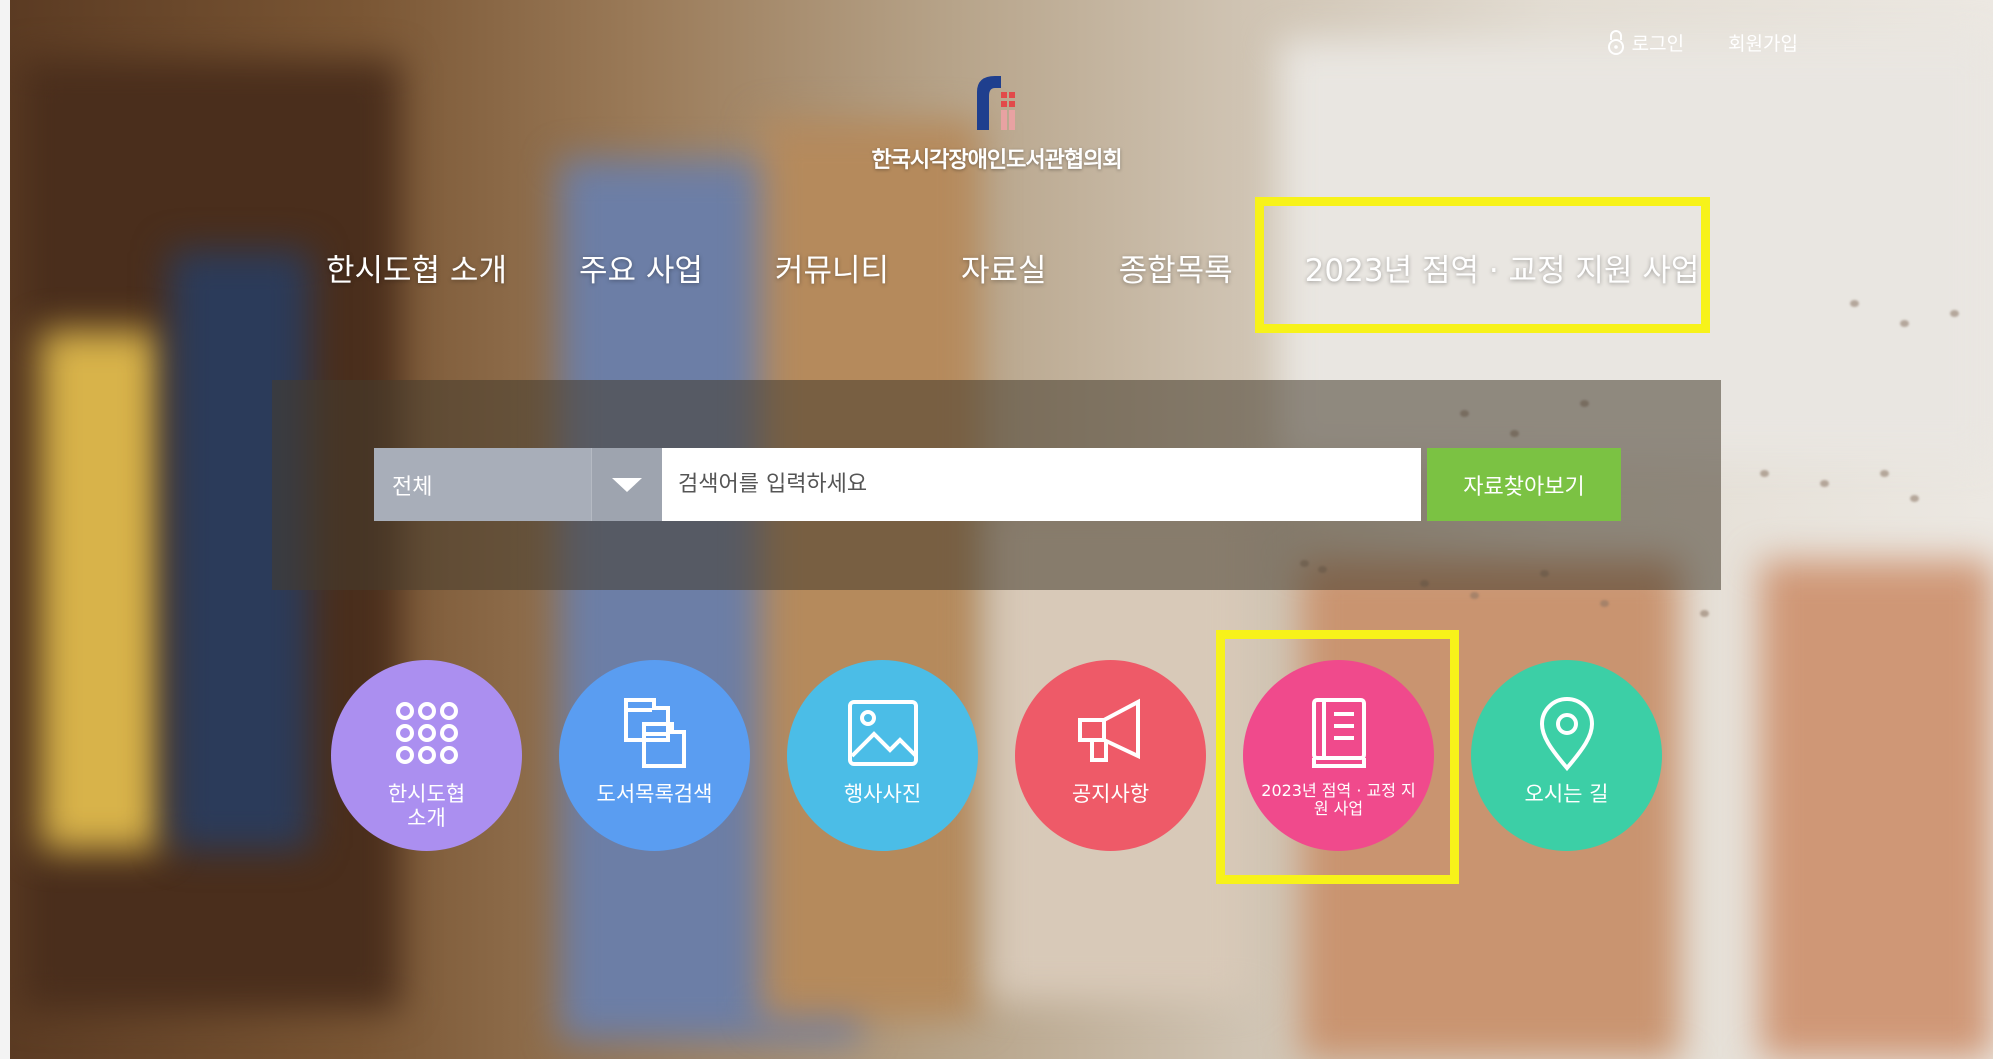 This screenshot has height=1059, width=1993. What do you see at coordinates (882, 733) in the screenshot?
I see `image-icon` at bounding box center [882, 733].